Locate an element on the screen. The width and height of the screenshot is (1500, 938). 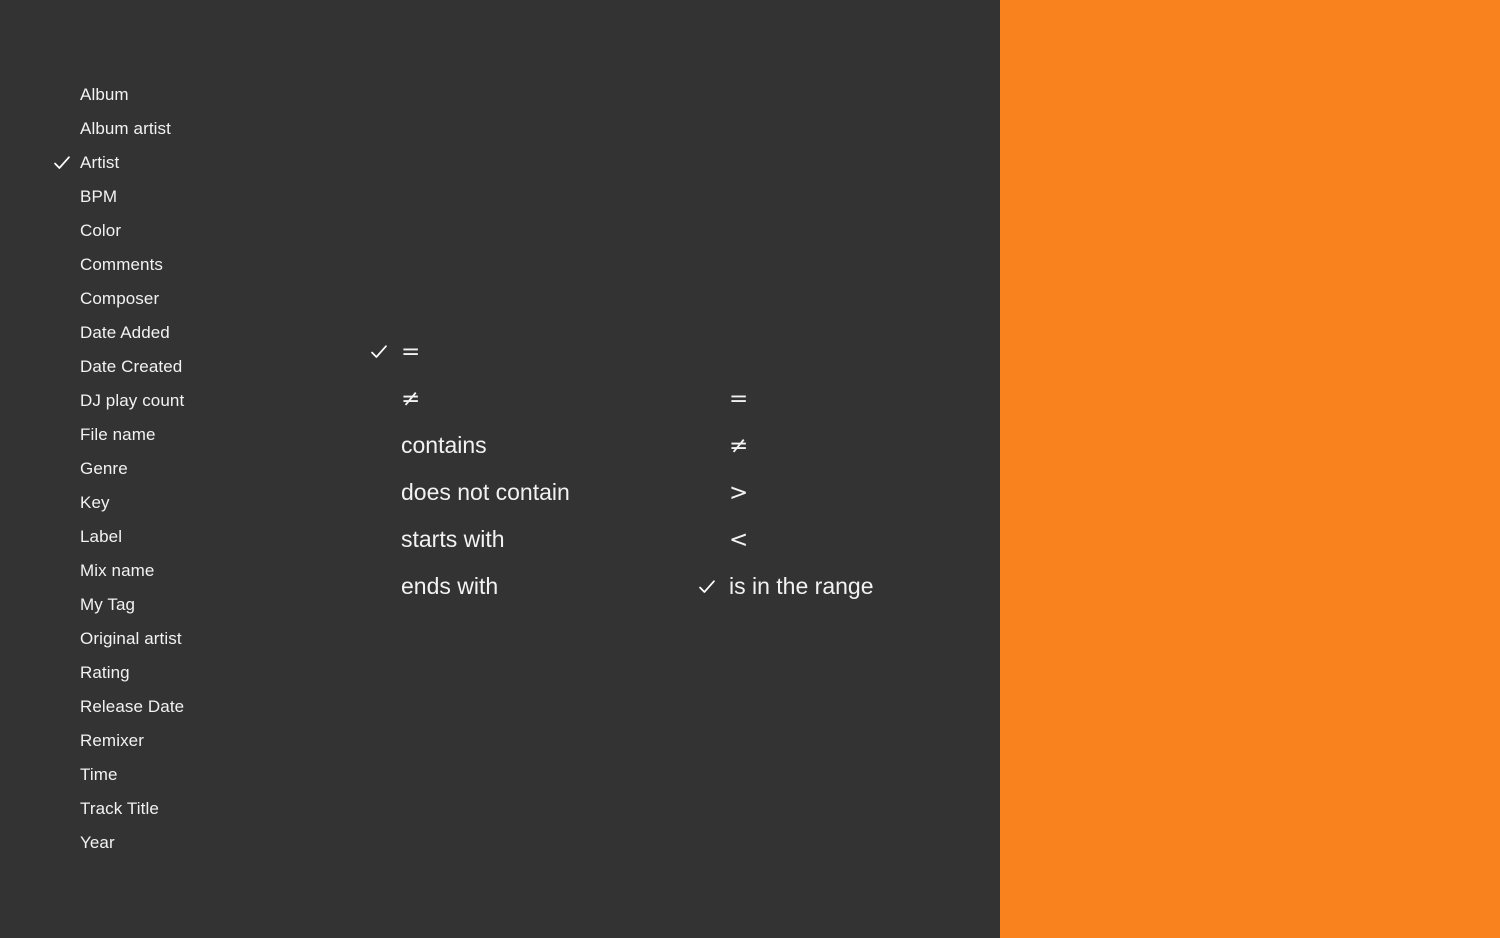
menu-item-label: Year is located at coordinates (97, 842).